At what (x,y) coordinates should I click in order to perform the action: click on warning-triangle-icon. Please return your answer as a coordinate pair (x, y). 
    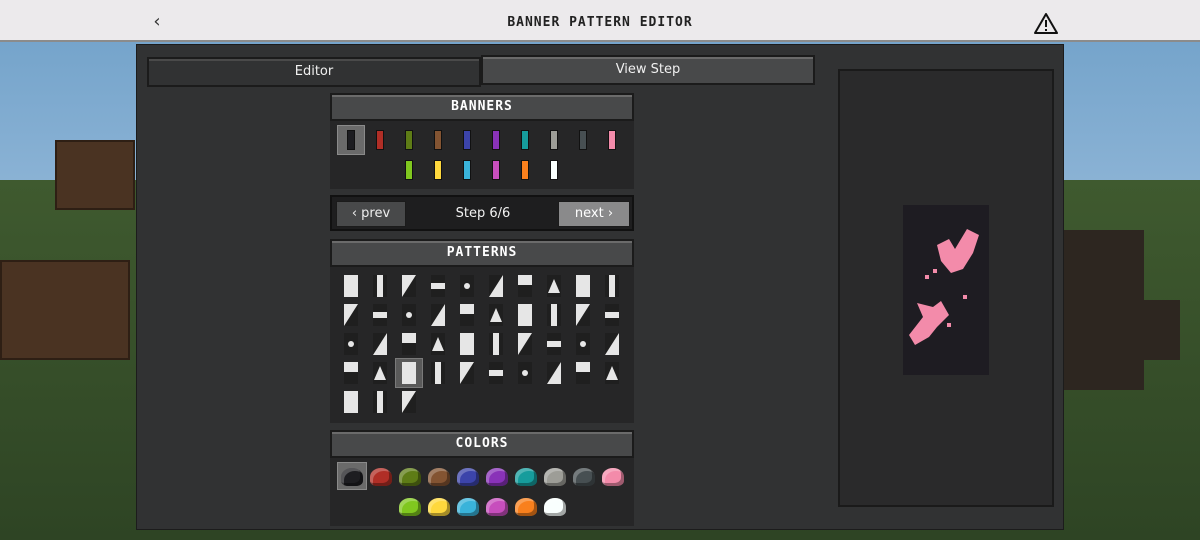
    Looking at the image, I should click on (1046, 24).